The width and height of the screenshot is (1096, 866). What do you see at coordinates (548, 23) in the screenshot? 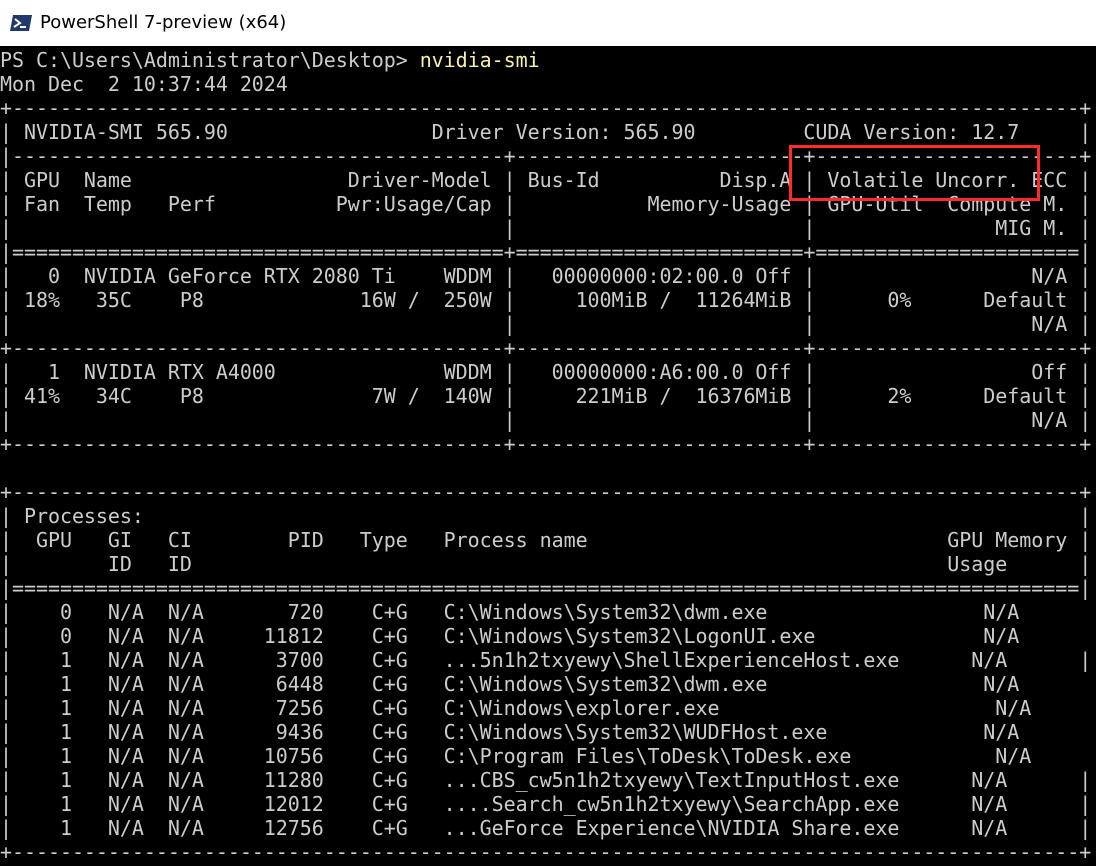
I see `title-bar: PowerShell 7-preview (x64)` at bounding box center [548, 23].